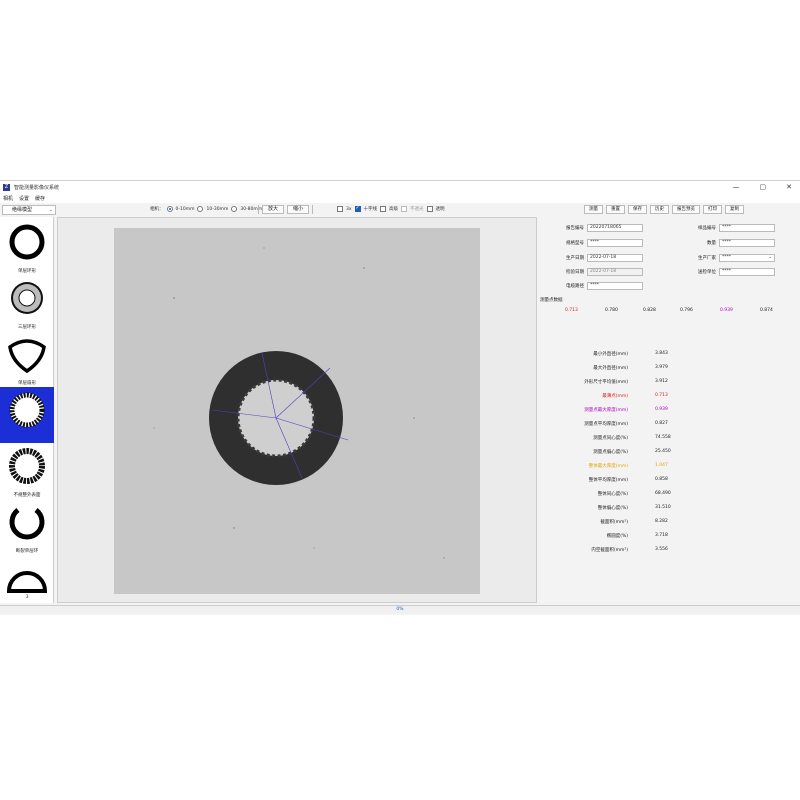  I want to click on menu-cache: 缓存, so click(40, 198).